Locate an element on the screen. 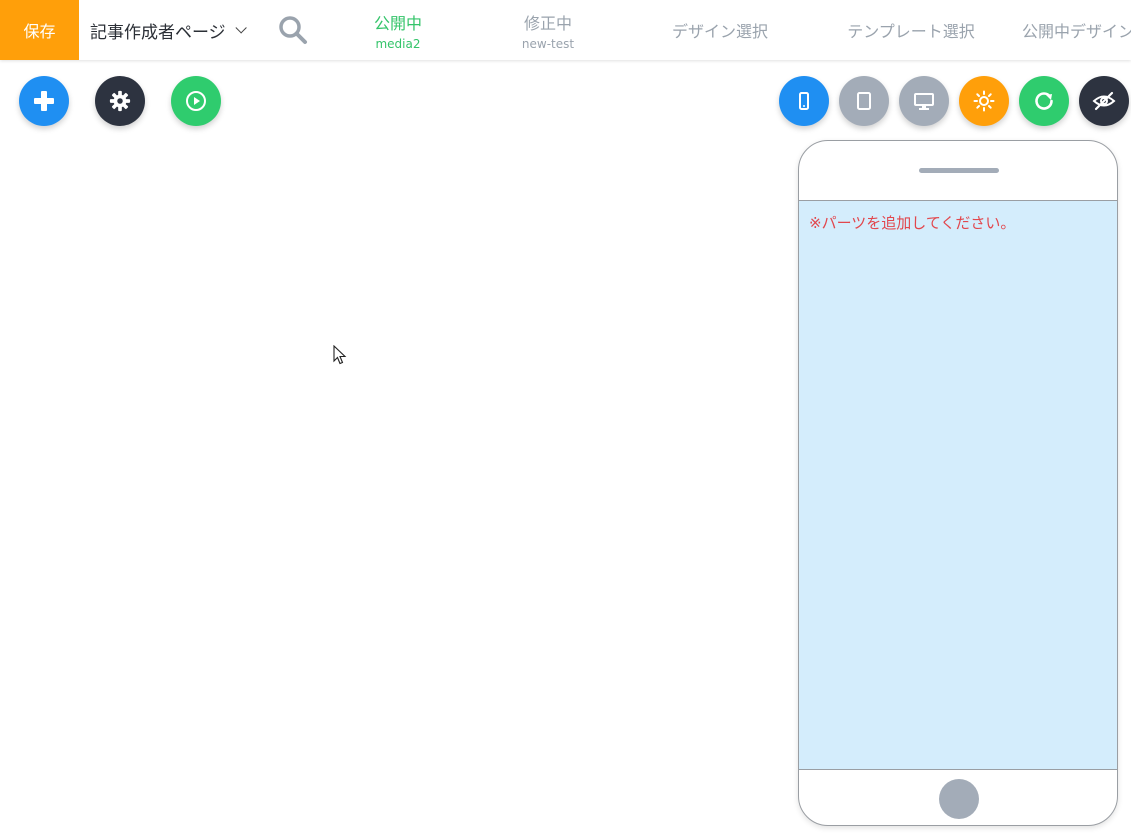  gear-icon is located at coordinates (120, 101).